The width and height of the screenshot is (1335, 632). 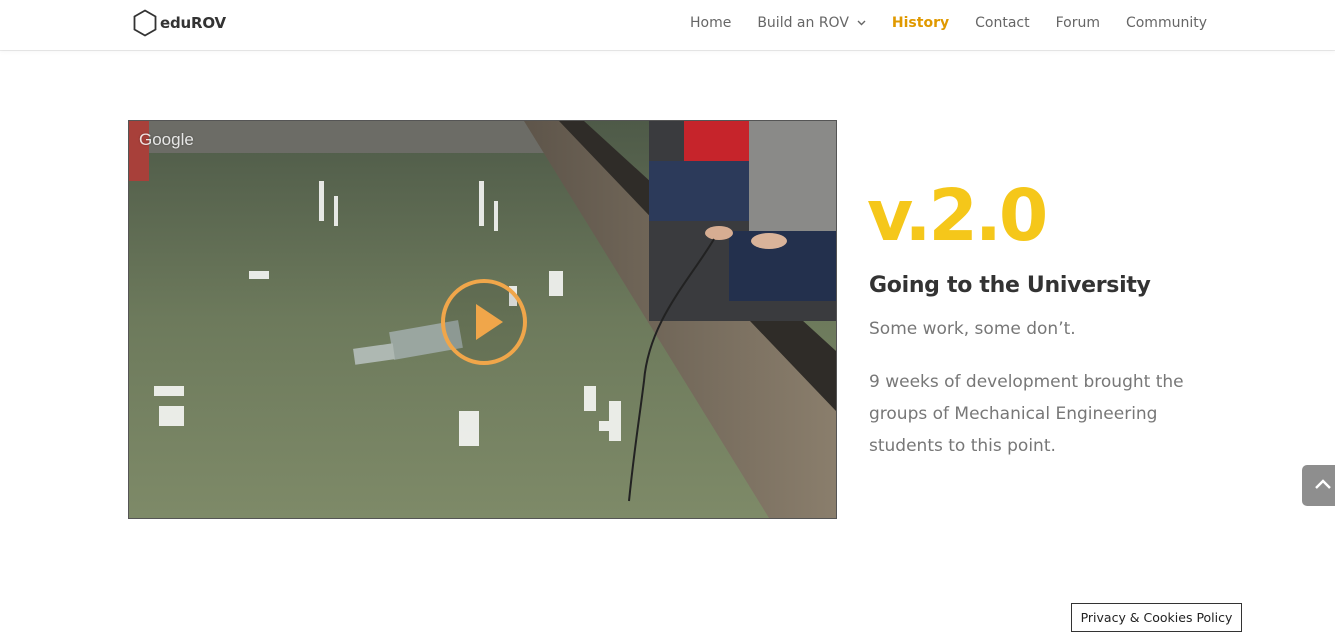 I want to click on nav-history: History, so click(x=920, y=23).